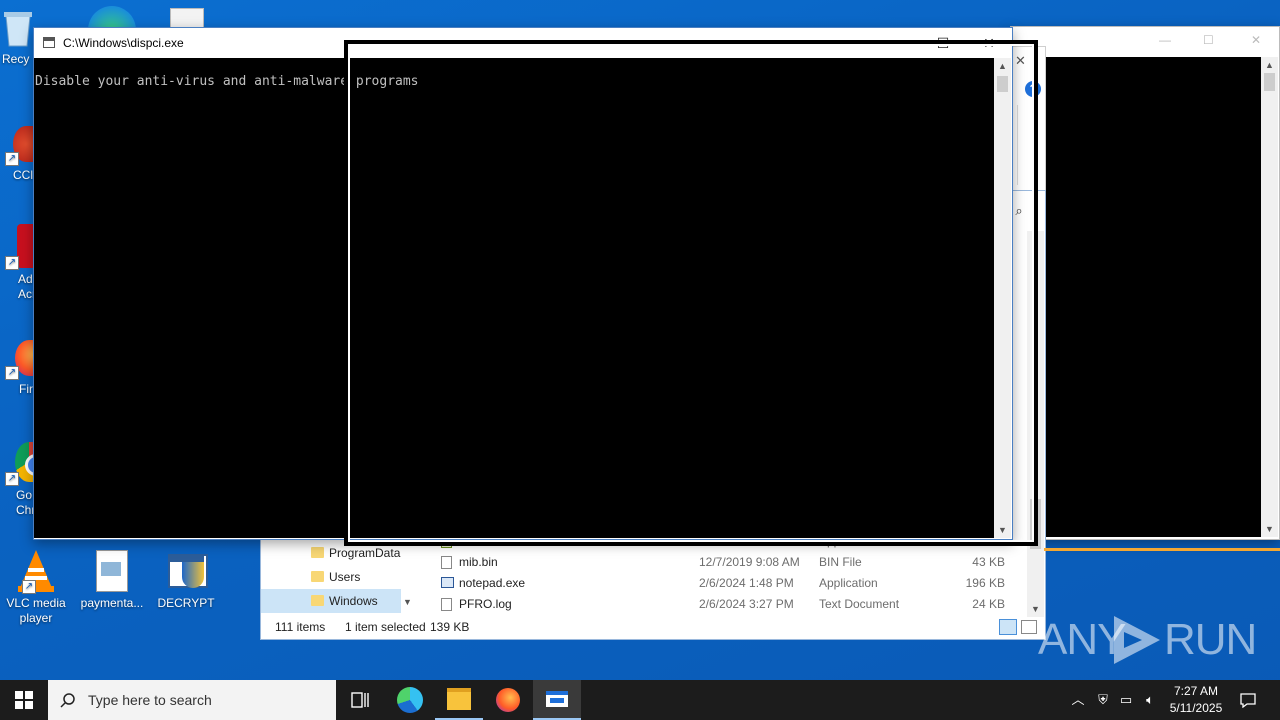 The width and height of the screenshot is (1280, 720). I want to click on notepad-icon, so click(447, 582).